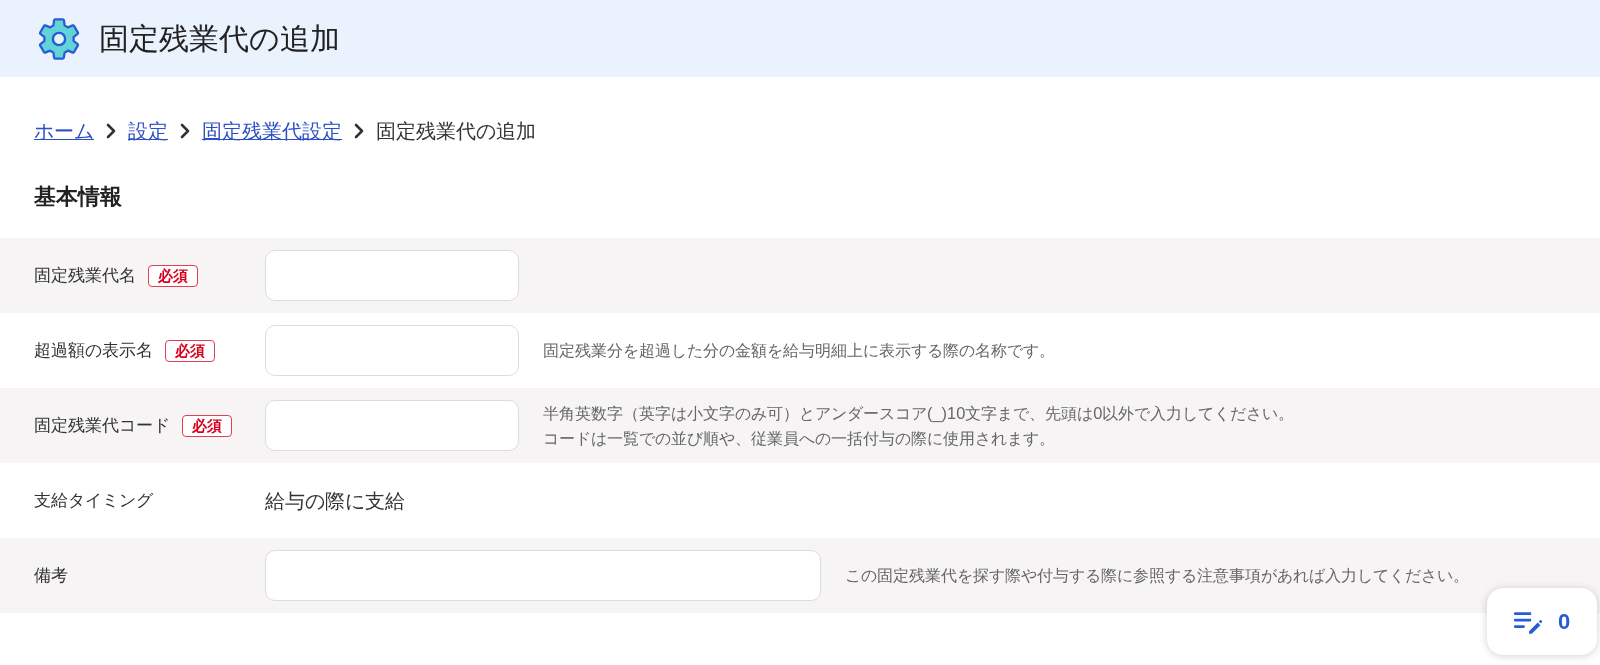 The width and height of the screenshot is (1600, 665). Describe the element at coordinates (102, 425) in the screenshot. I see `field-label: 固定残業代コード` at that location.